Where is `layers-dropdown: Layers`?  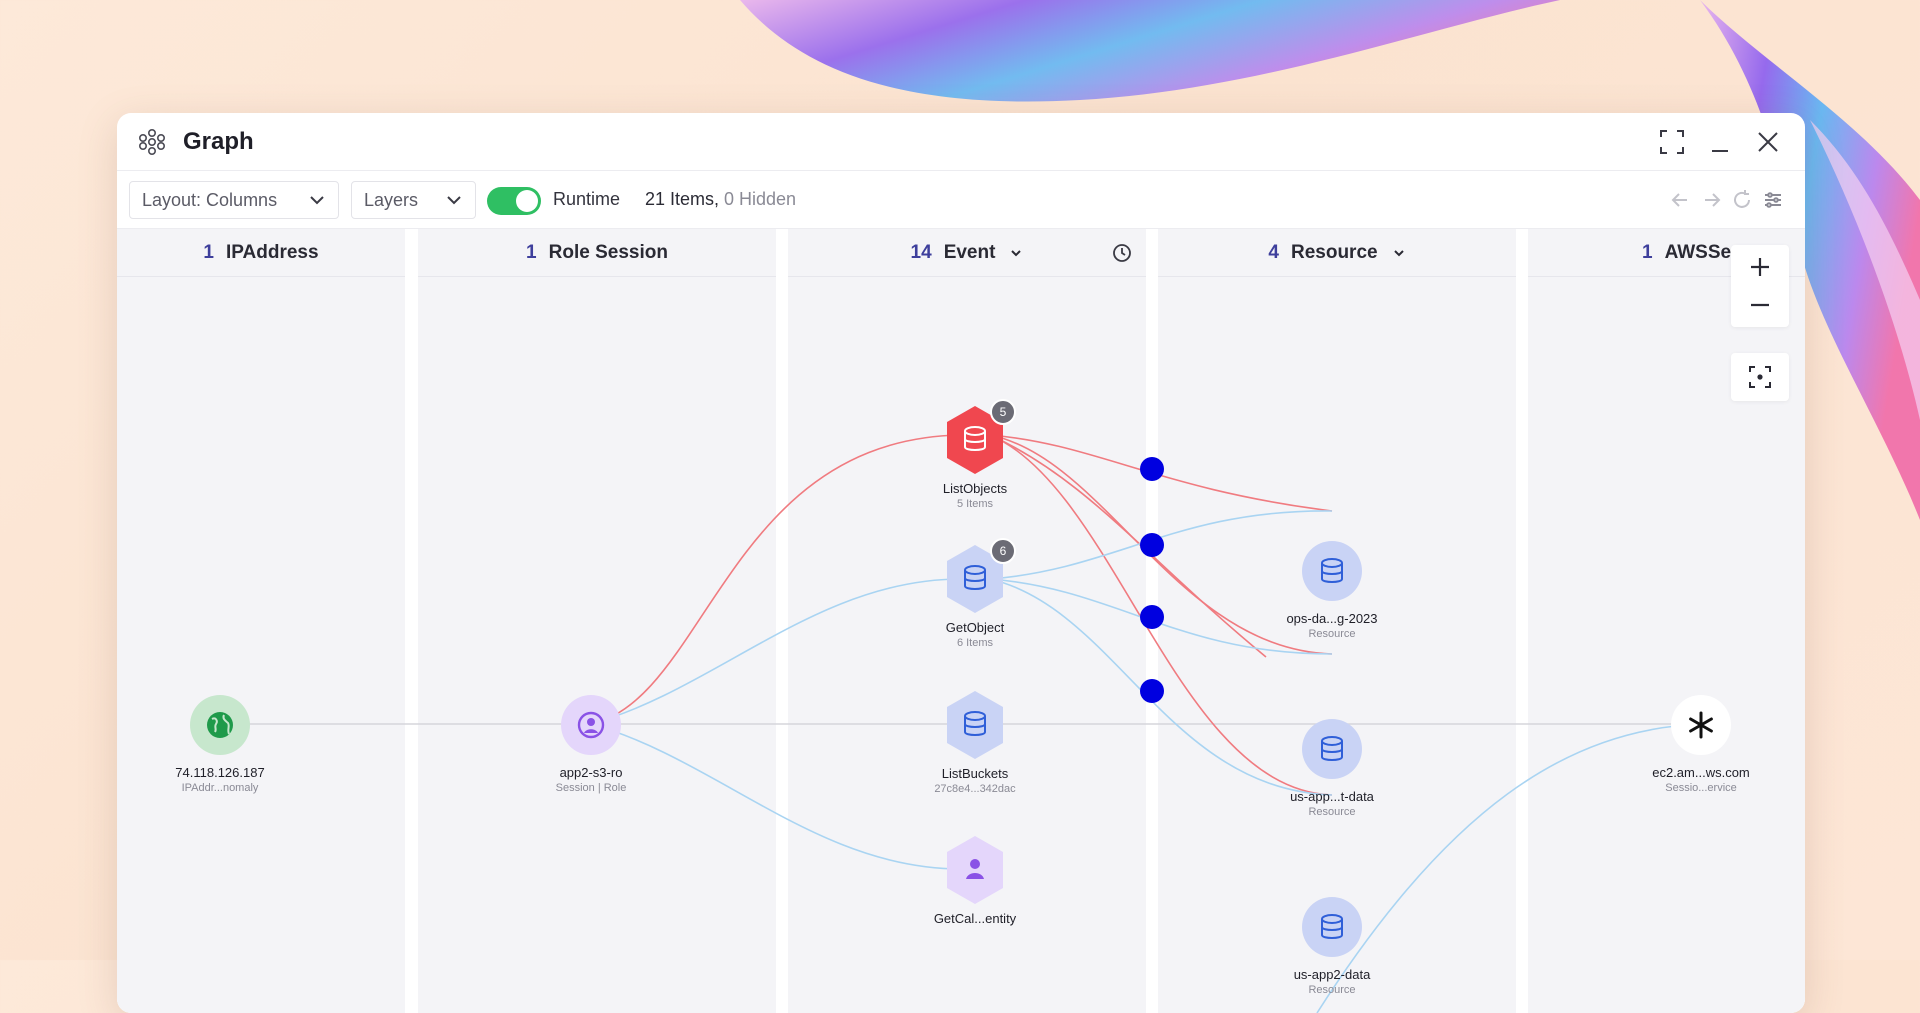
layers-dropdown: Layers is located at coordinates (413, 200).